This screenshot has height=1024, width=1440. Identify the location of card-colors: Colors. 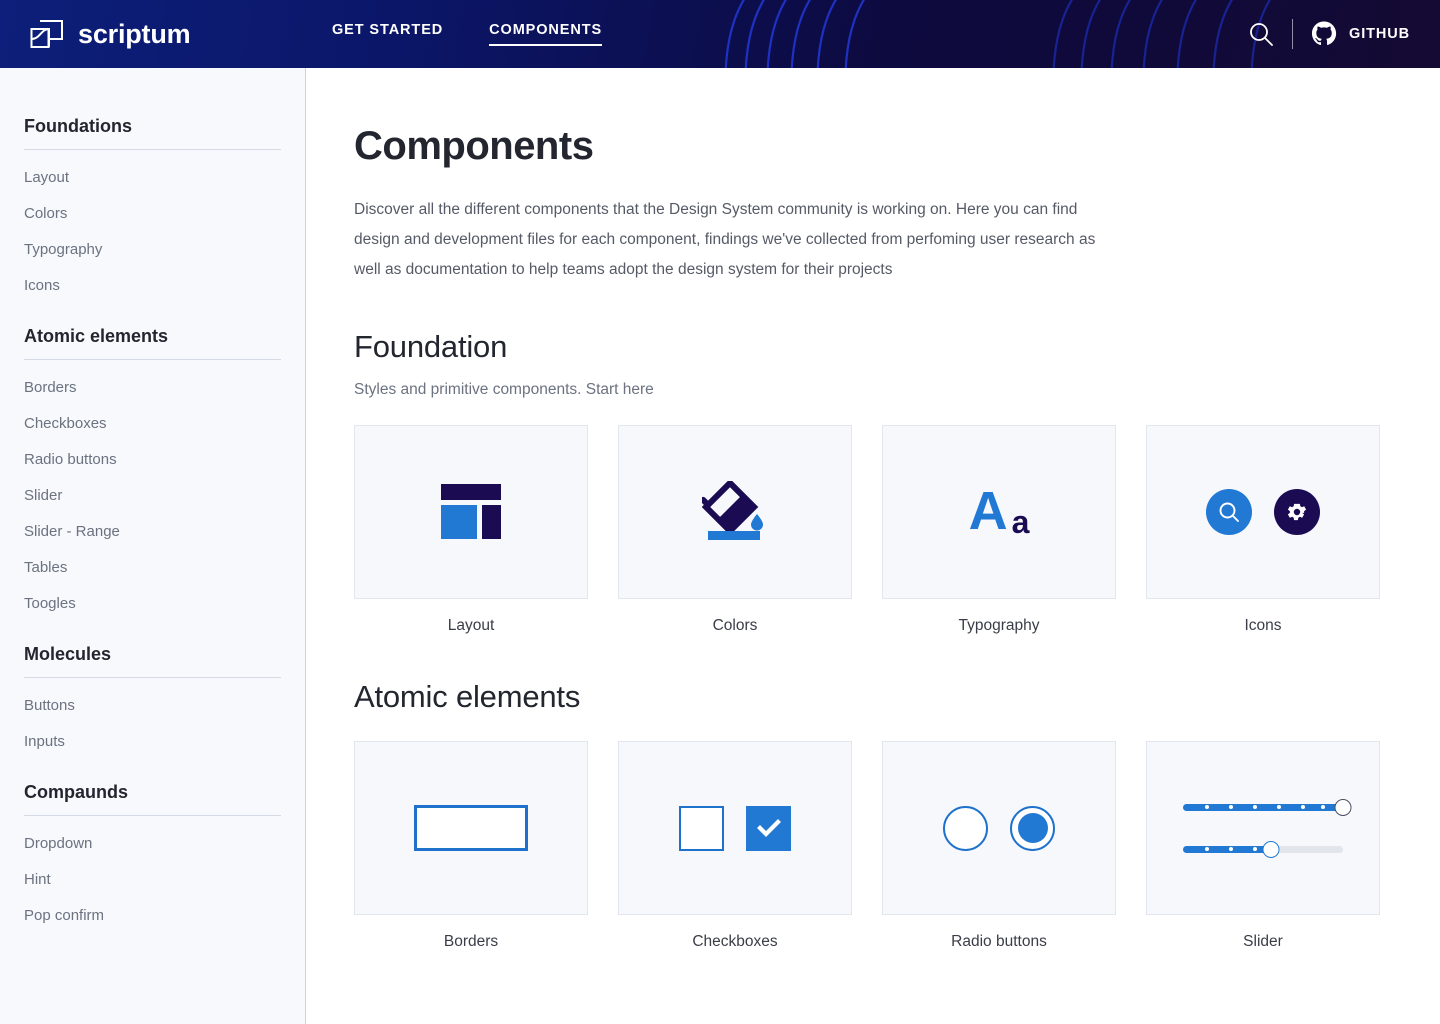
(735, 530).